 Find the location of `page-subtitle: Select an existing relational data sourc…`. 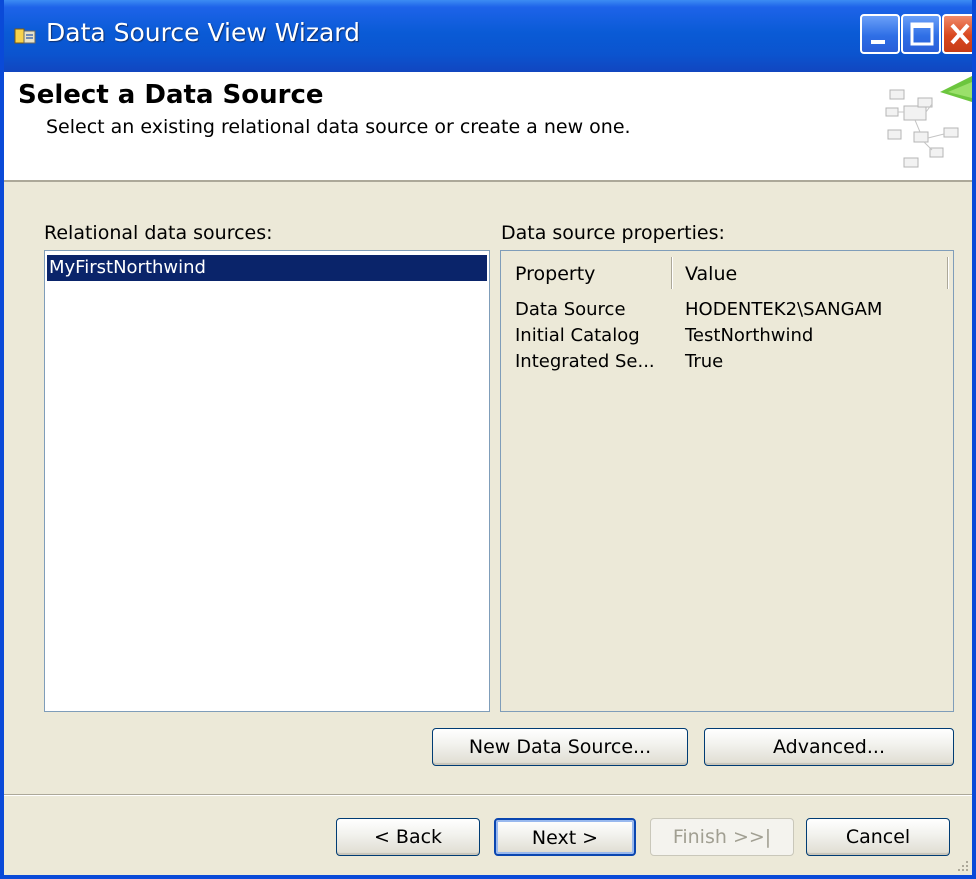

page-subtitle: Select an existing relational data sourc… is located at coordinates (338, 127).